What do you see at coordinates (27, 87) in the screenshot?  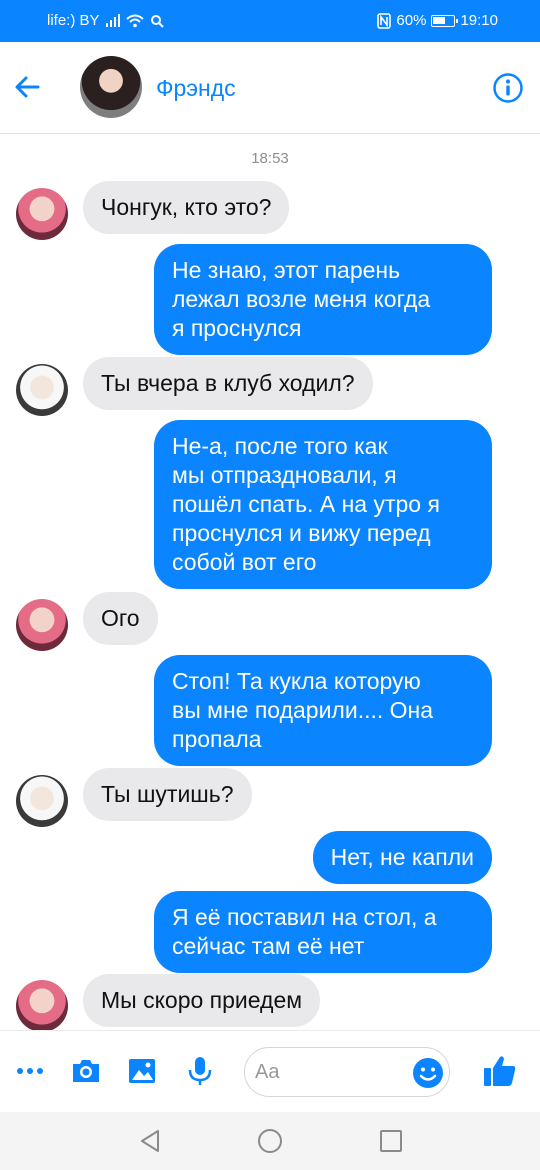 I see `arrow-left-icon` at bounding box center [27, 87].